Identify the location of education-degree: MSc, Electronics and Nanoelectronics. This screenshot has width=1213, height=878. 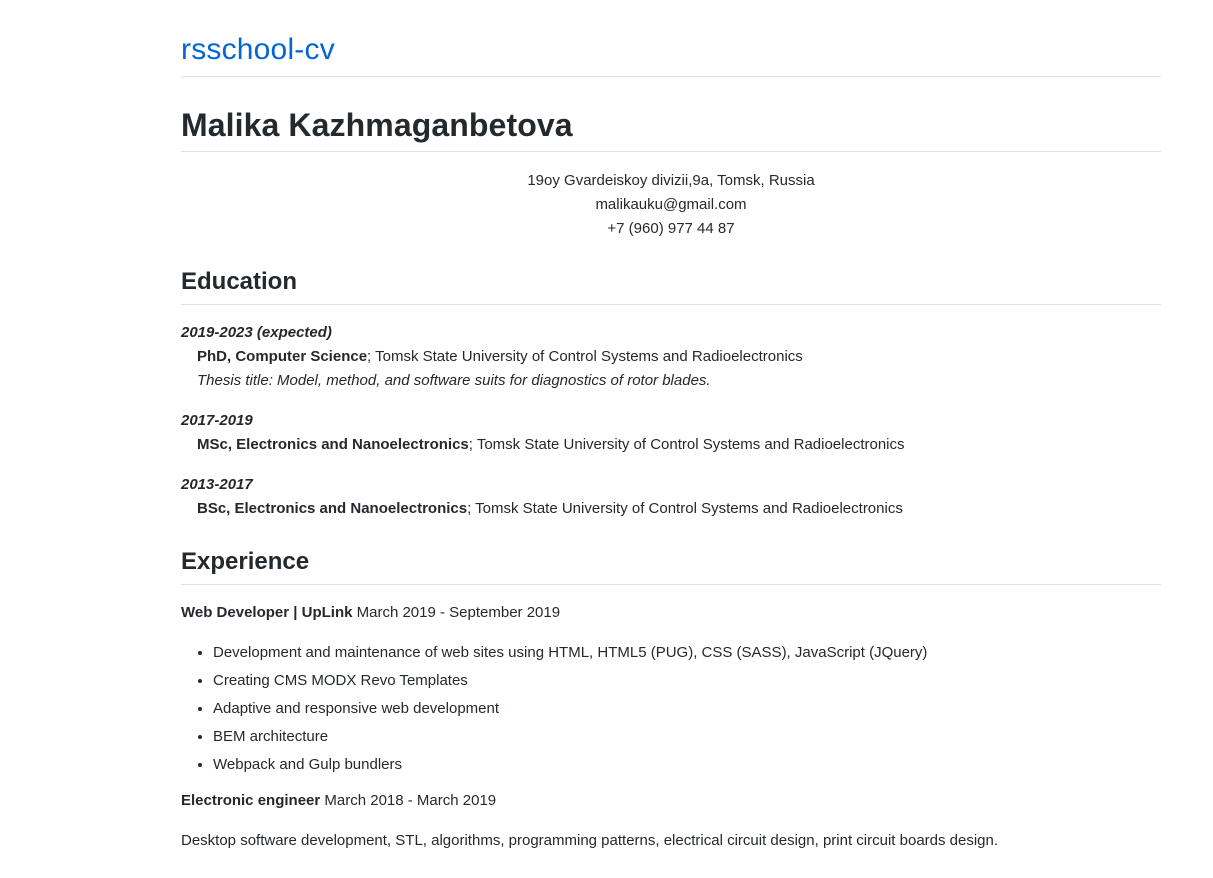
(333, 444).